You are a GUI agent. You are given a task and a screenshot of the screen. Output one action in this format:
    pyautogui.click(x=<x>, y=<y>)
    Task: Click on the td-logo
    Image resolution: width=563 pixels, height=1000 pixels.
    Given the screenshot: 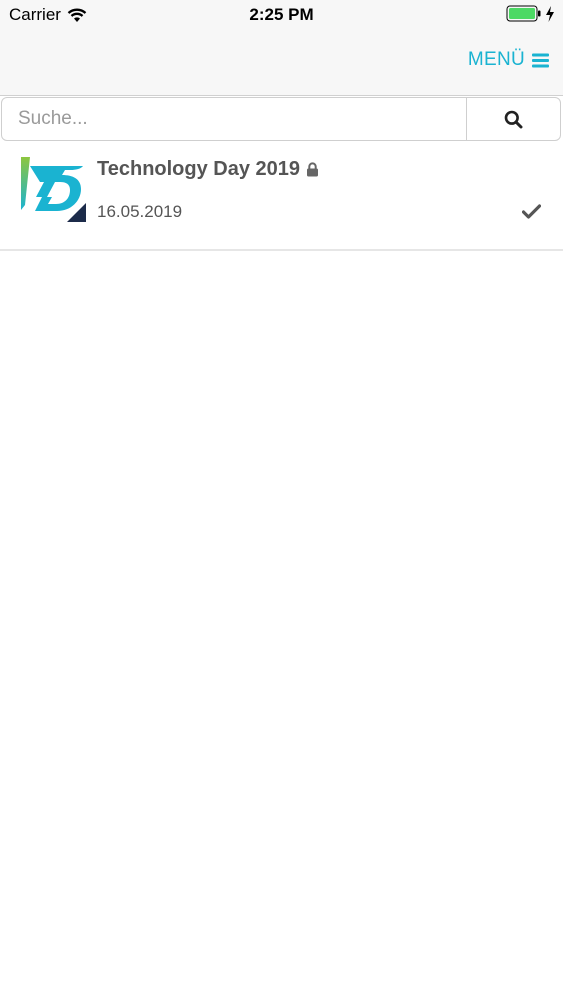 What is the action you would take?
    pyautogui.click(x=53, y=189)
    